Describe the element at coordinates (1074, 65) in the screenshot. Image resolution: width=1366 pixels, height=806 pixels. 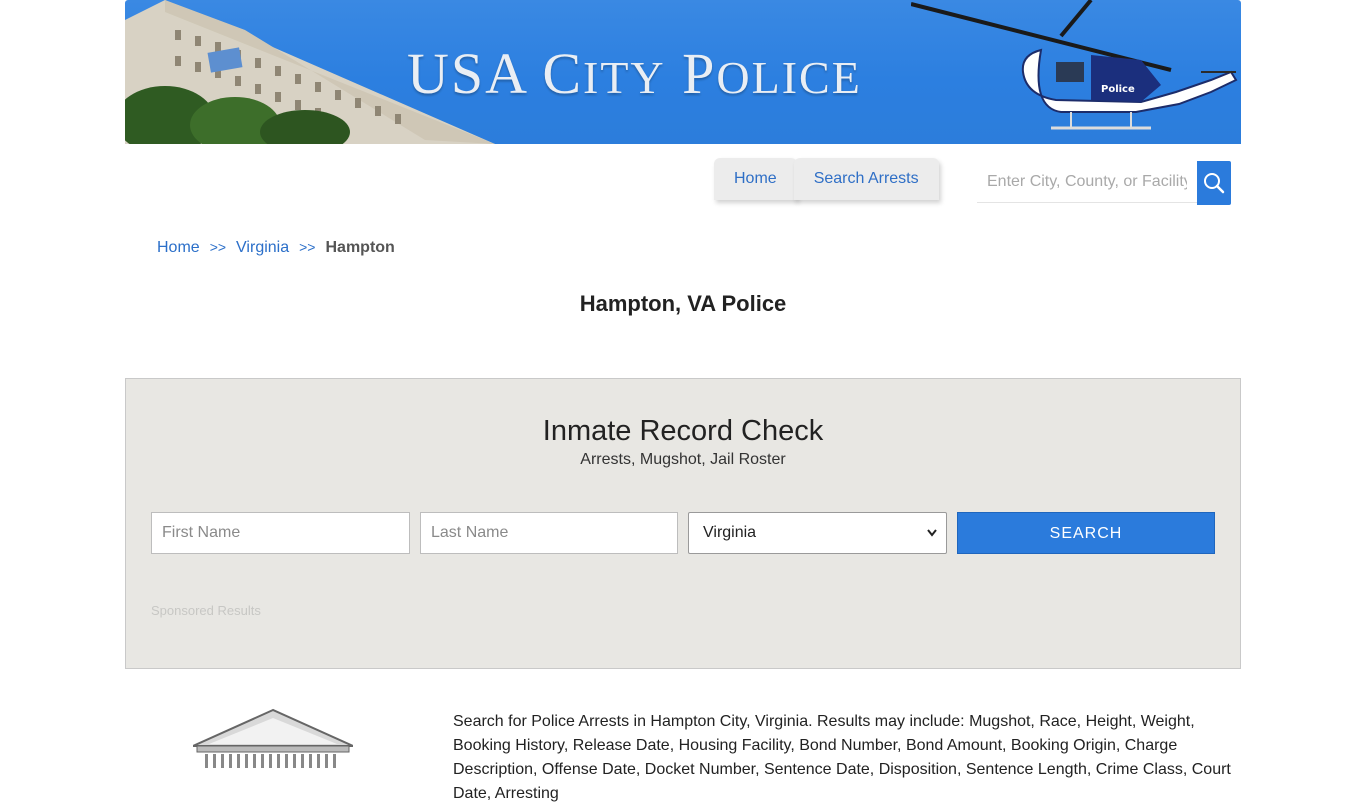
I see `police-helicopter-illustration: Police` at that location.